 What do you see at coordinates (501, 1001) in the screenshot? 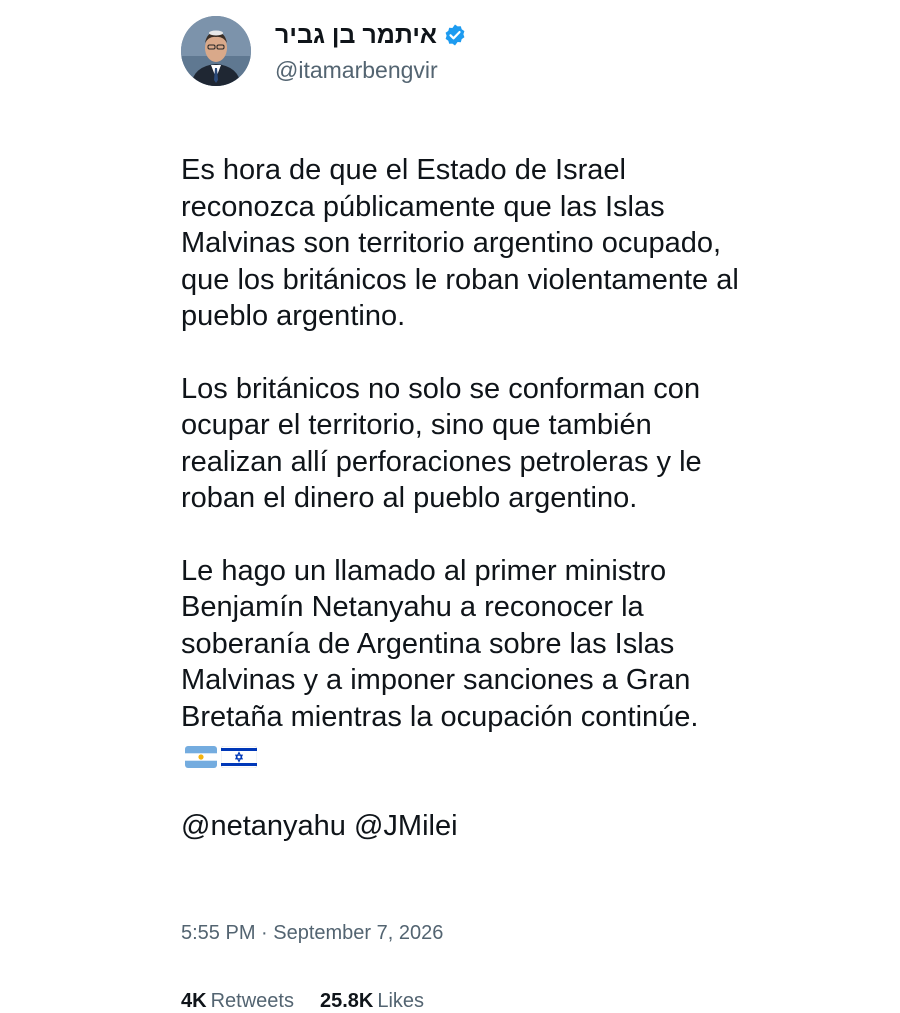
I see `tweet-stats: 4K Retweets 25.8K Likes` at bounding box center [501, 1001].